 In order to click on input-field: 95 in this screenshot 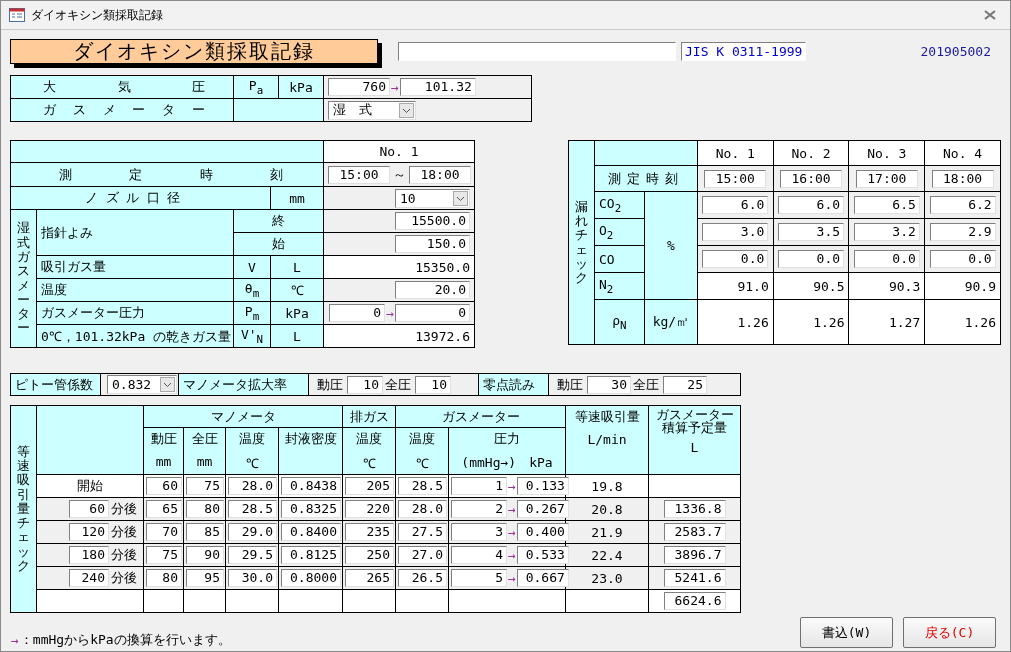, I will do `click(205, 578)`.